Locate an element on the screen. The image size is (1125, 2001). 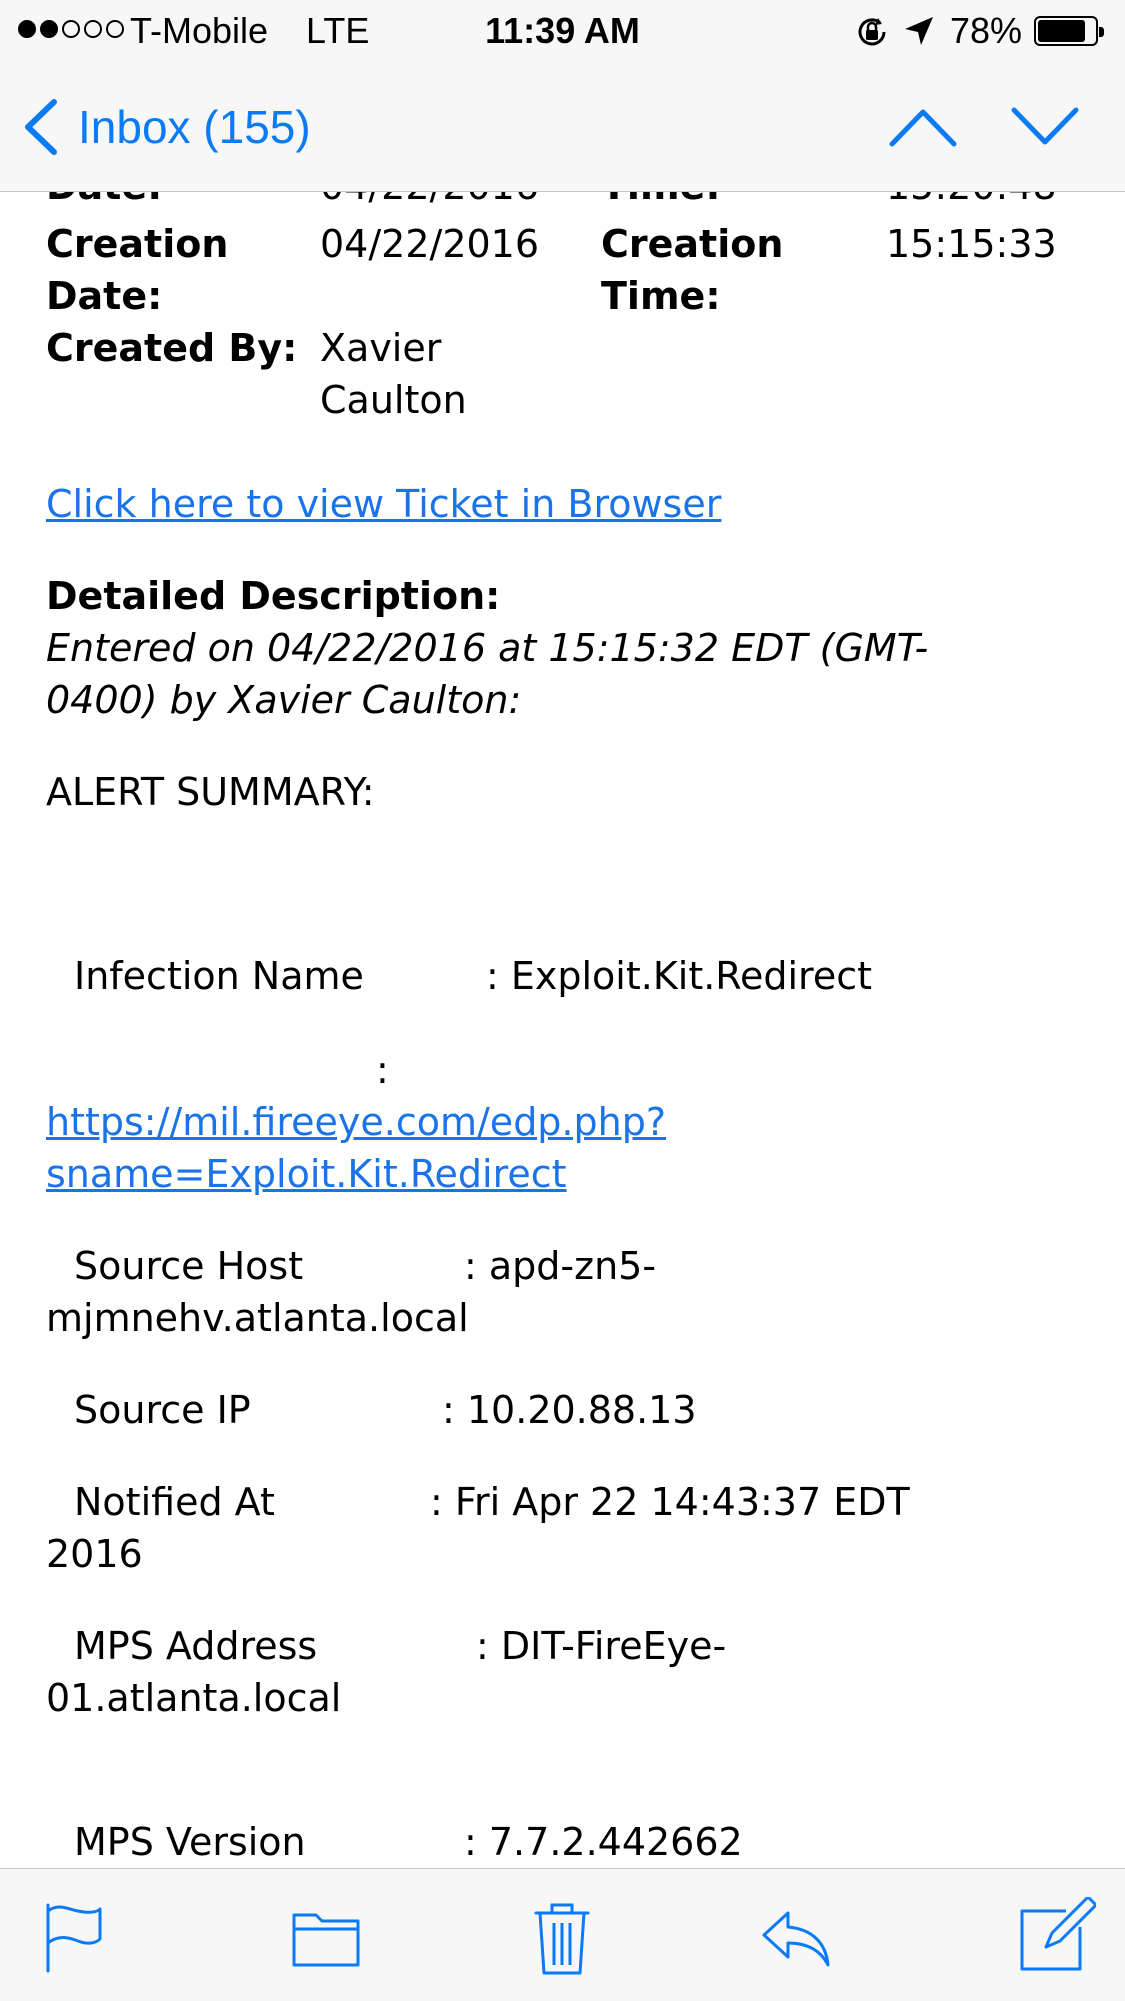
reply-icon is located at coordinates (798, 1937).